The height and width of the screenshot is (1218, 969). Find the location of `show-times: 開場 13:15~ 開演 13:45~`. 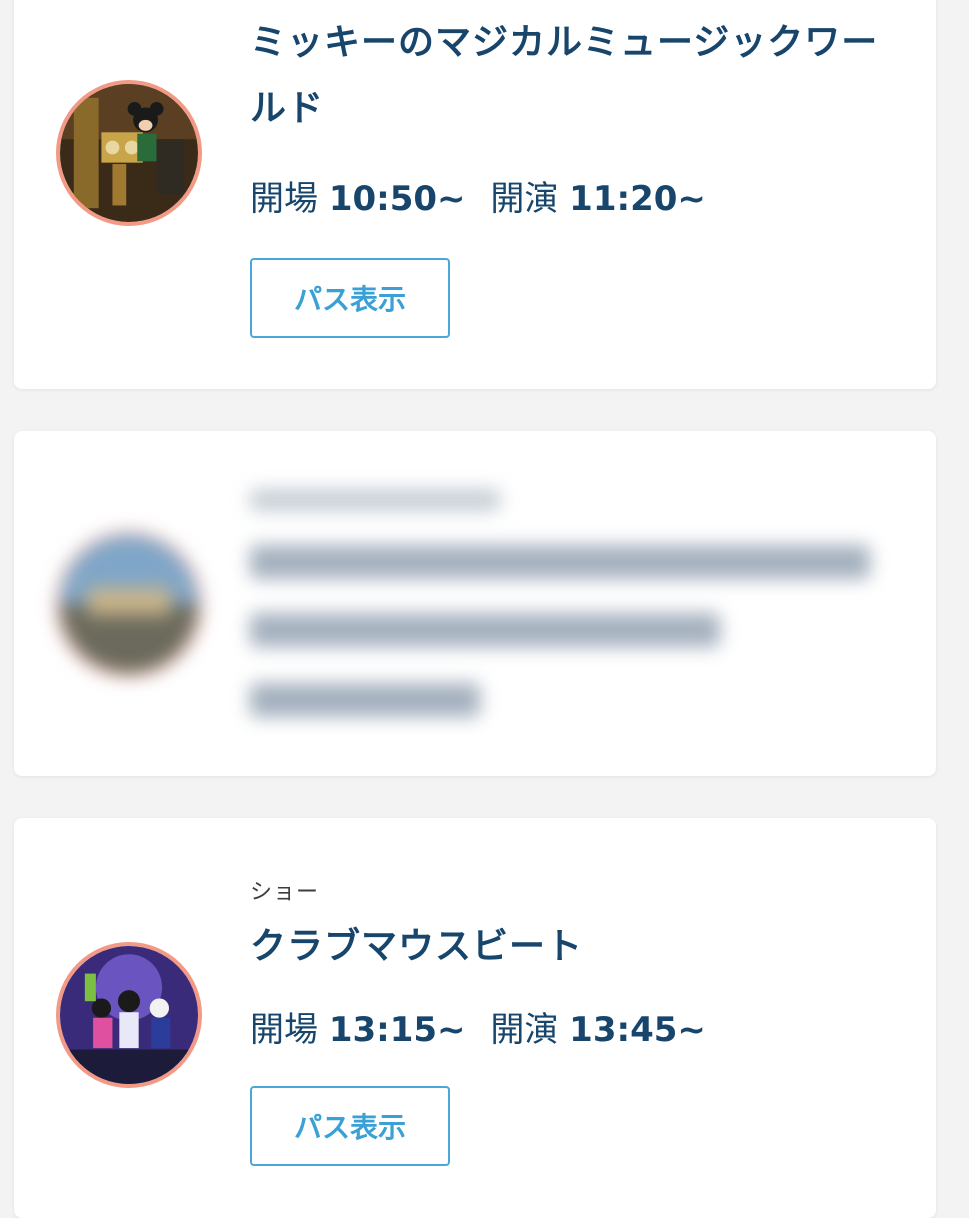

show-times: 開場 13:15~ 開演 13:45~ is located at coordinates (485, 1026).